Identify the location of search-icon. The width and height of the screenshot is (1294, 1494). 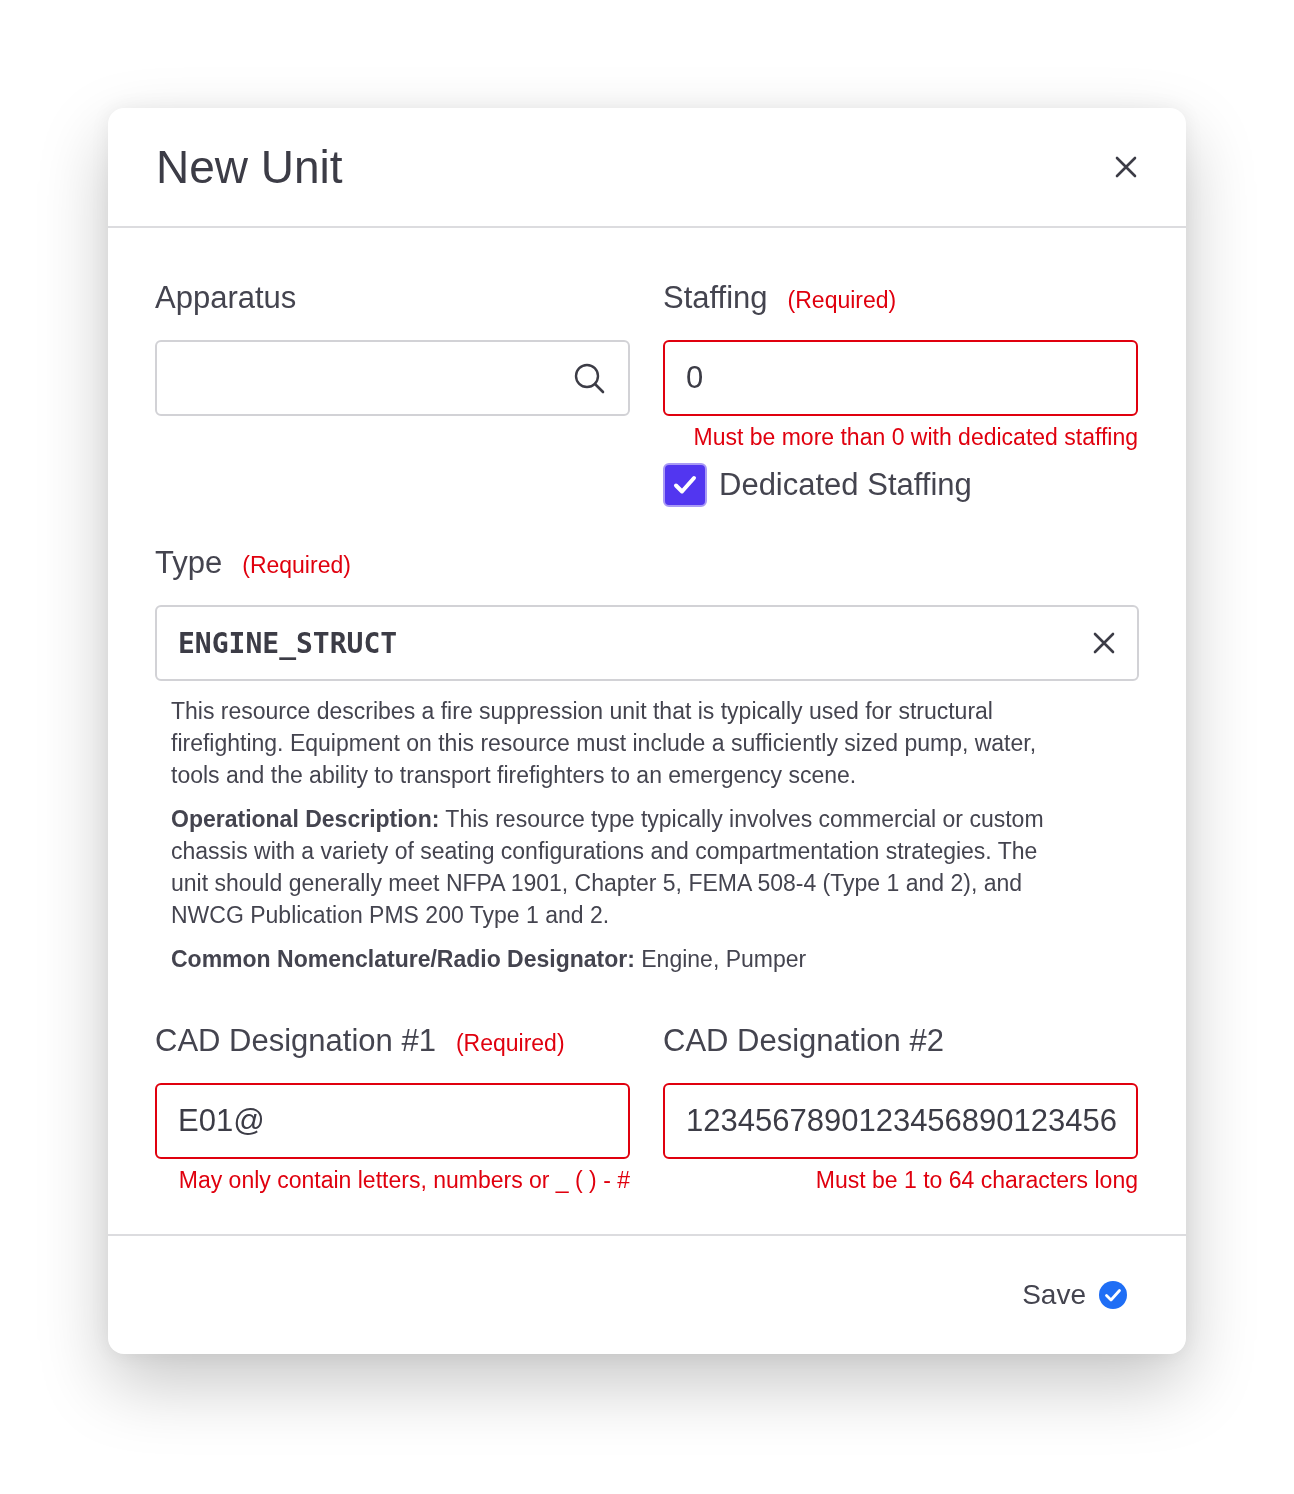
(589, 378).